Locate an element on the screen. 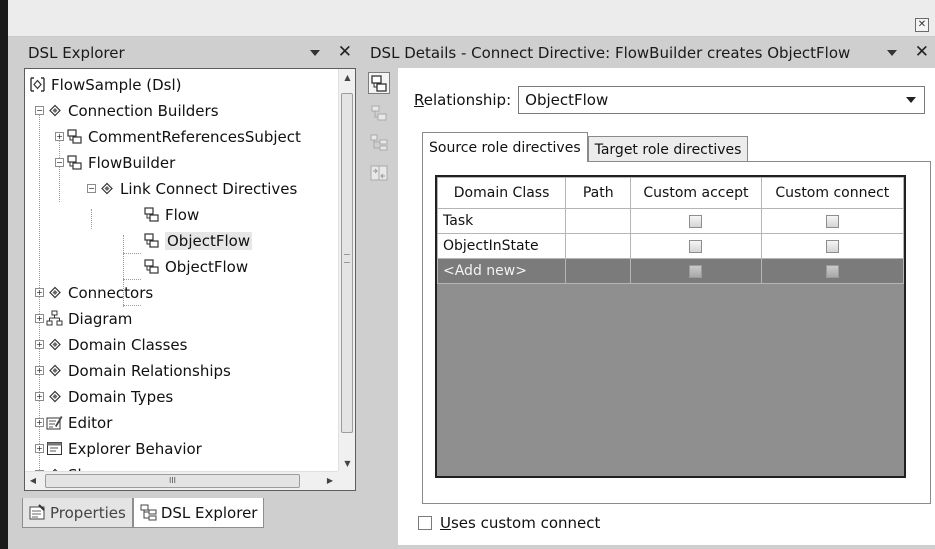 The height and width of the screenshot is (549, 935). tree-node-label: FlowBuilder is located at coordinates (132, 162).